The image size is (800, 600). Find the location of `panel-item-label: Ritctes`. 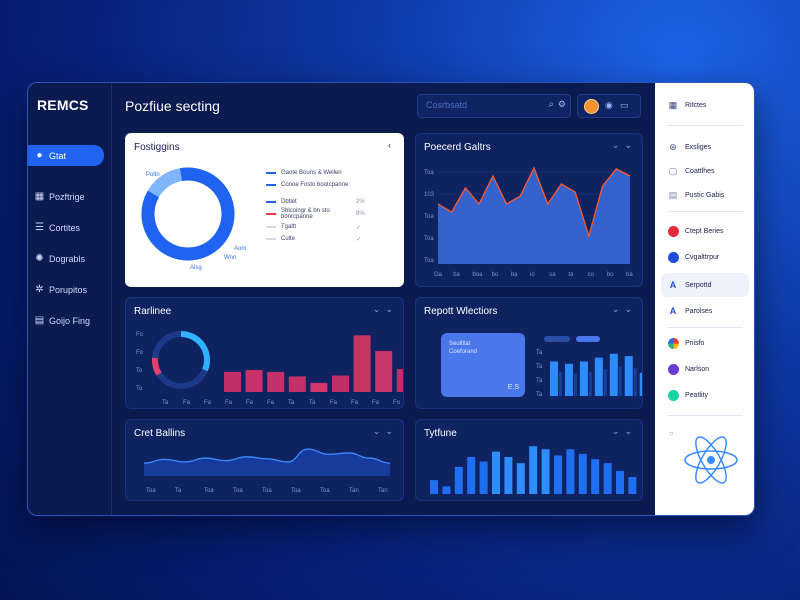

panel-item-label: Ritctes is located at coordinates (696, 105).